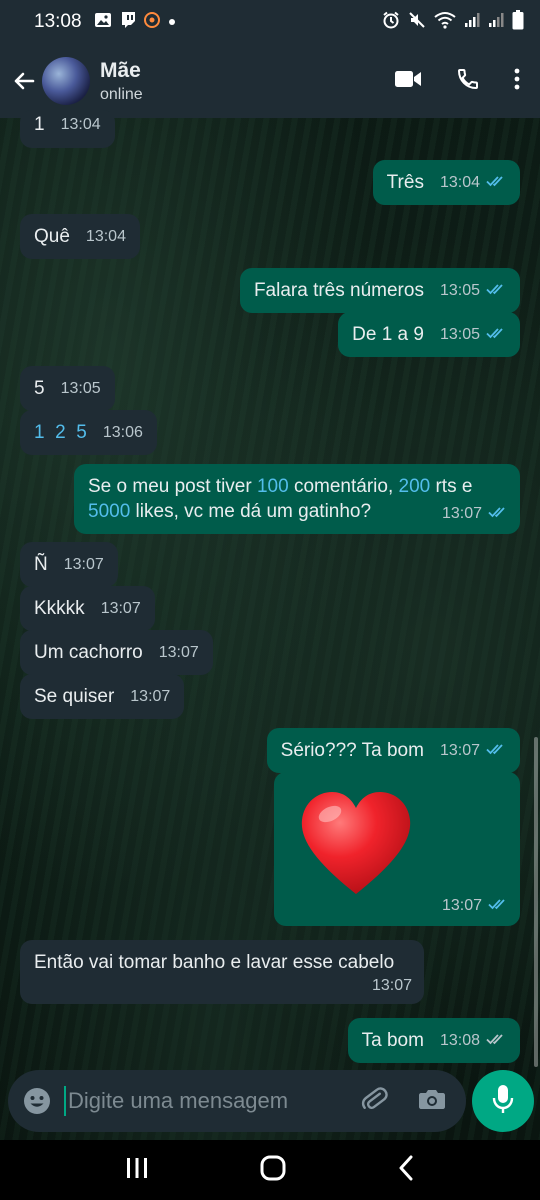 This screenshot has width=540, height=1200. What do you see at coordinates (352, 751) in the screenshot?
I see `message-text: Sério??? Ta bom` at bounding box center [352, 751].